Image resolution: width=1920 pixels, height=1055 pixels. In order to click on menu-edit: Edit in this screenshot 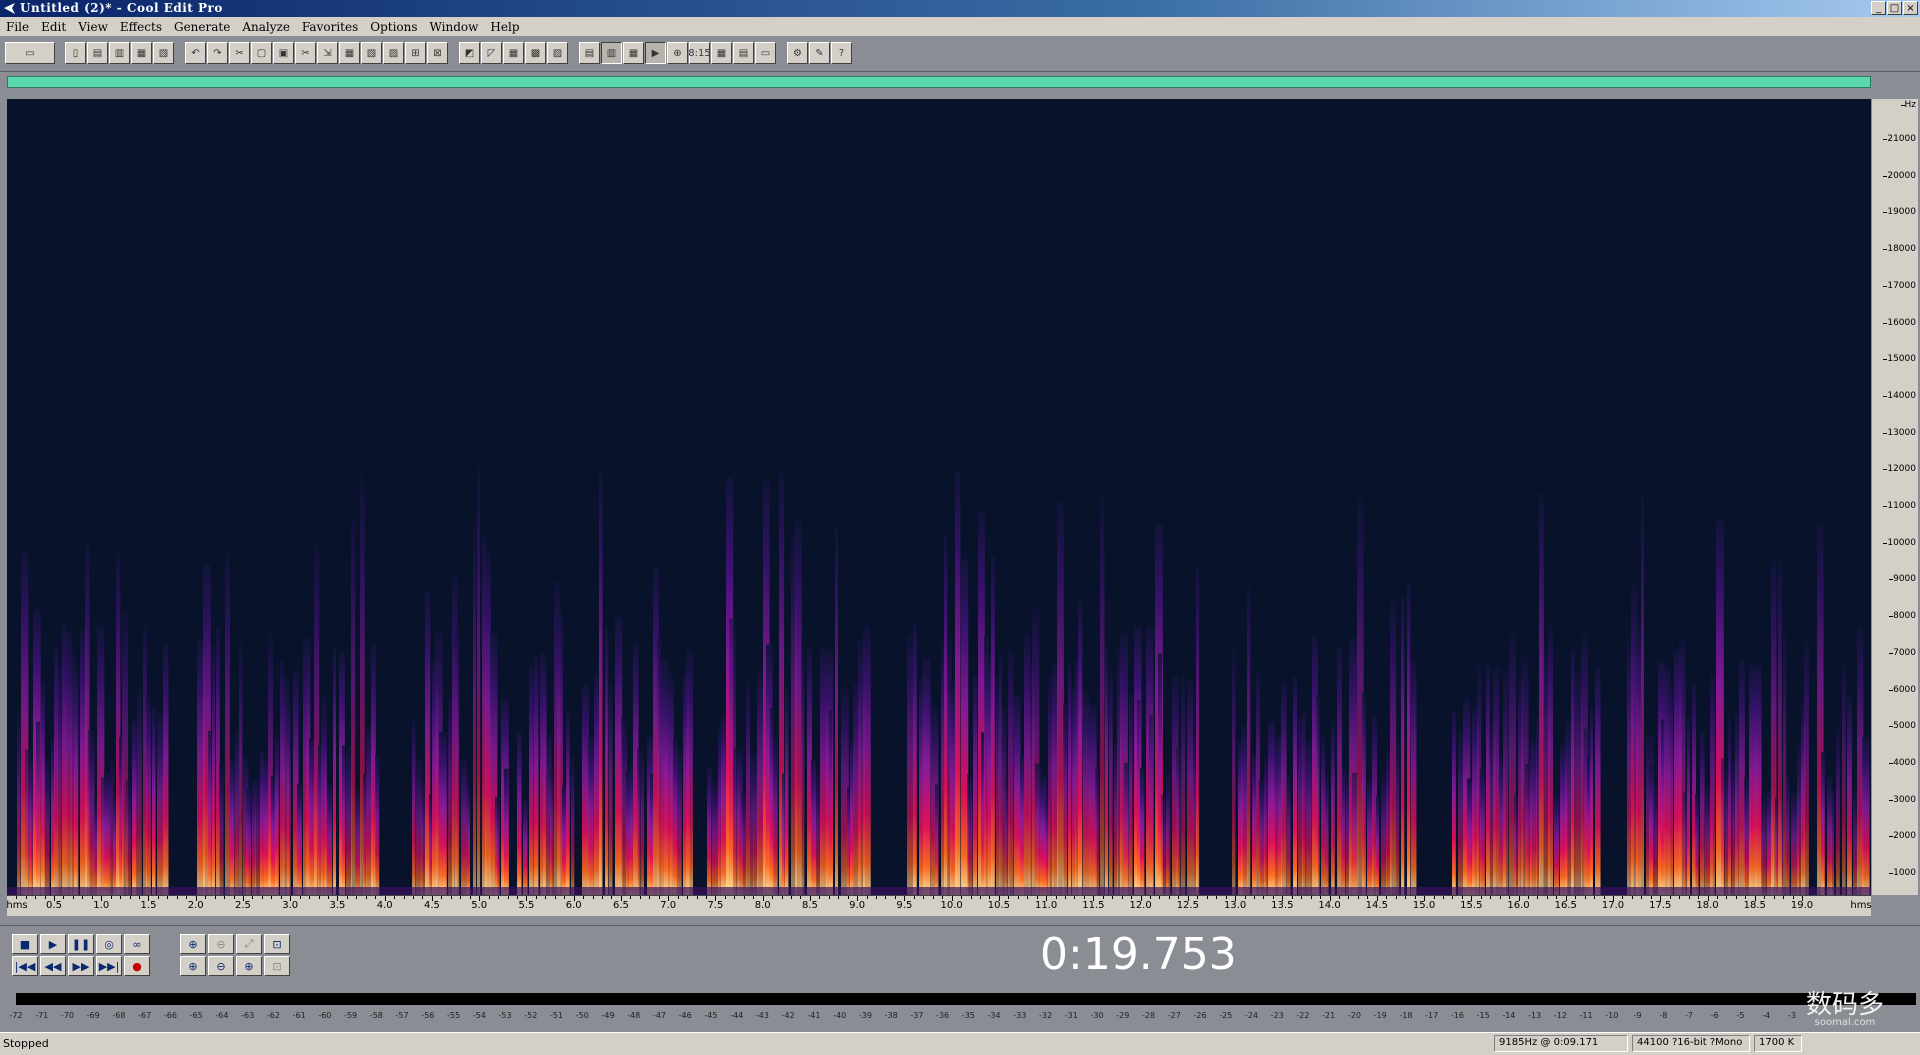, I will do `click(53, 27)`.